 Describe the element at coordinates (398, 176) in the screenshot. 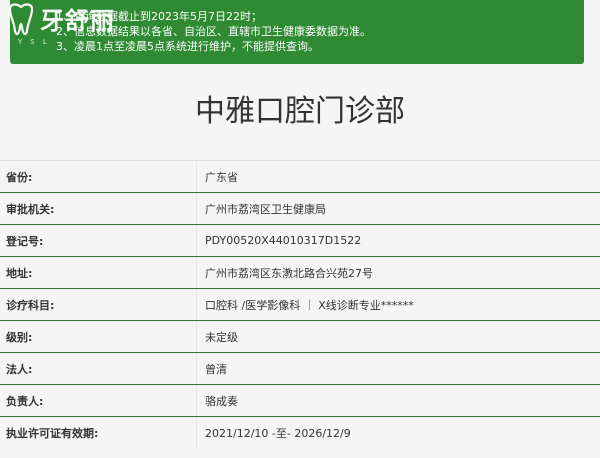

I see `row-value: 广东省` at that location.